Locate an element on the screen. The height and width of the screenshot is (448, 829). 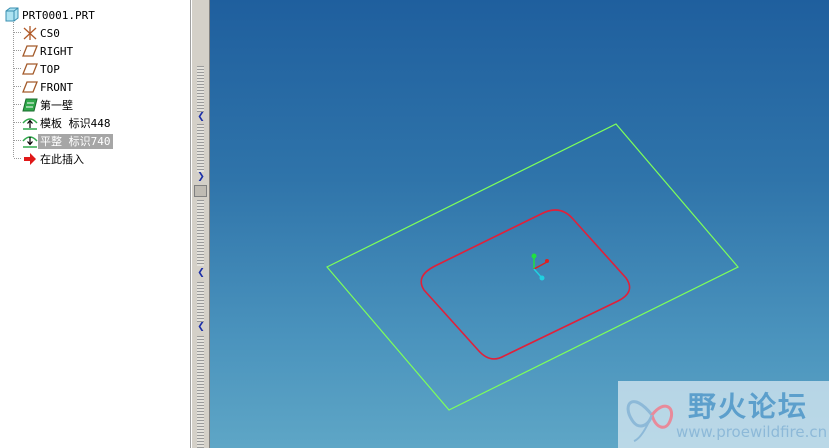
tree-item-label: RIGHT is located at coordinates (57, 51).